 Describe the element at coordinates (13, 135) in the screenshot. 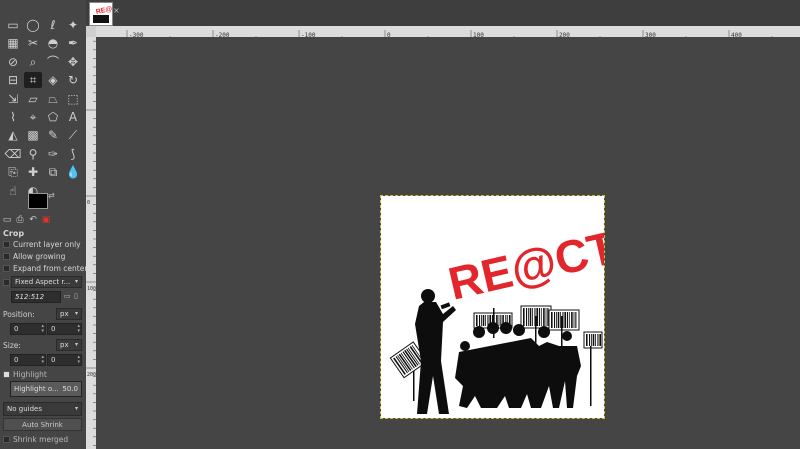

I see `bucket-fill-icon: ◭` at that location.